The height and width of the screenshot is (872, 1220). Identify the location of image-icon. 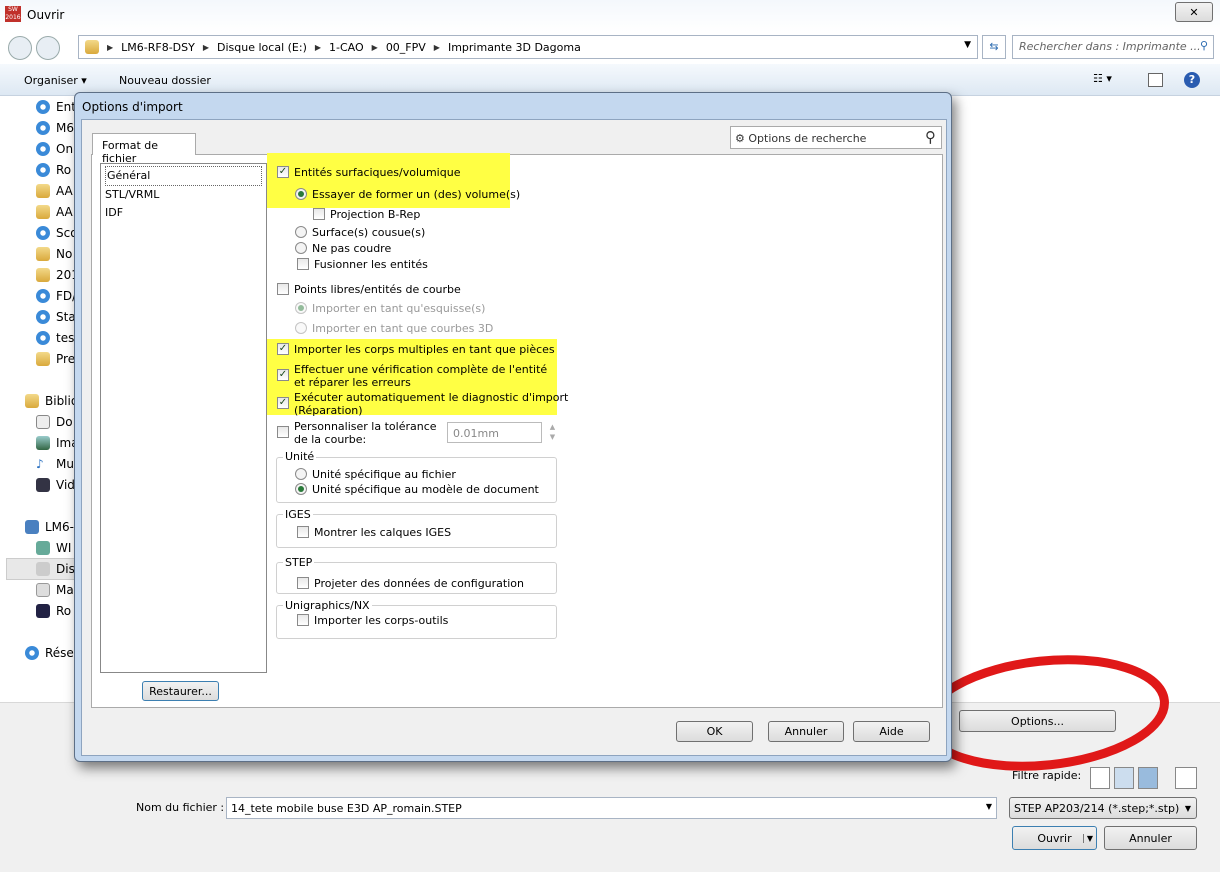
(43, 443).